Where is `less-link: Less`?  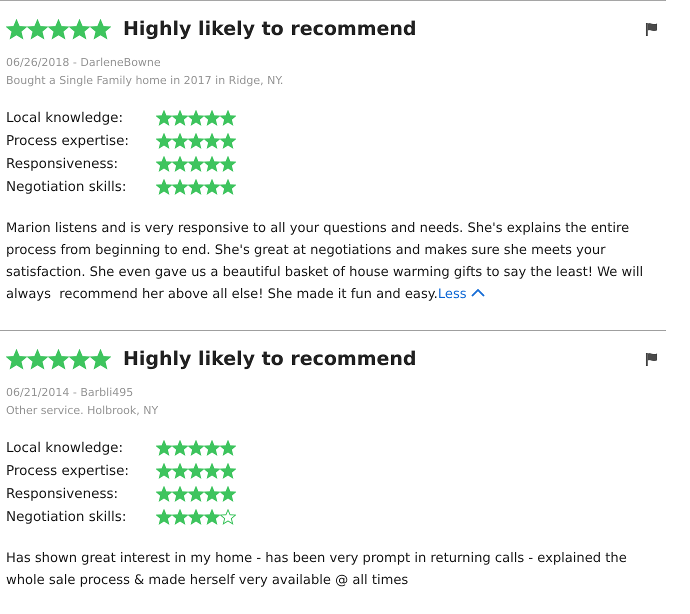 less-link: Less is located at coordinates (461, 294).